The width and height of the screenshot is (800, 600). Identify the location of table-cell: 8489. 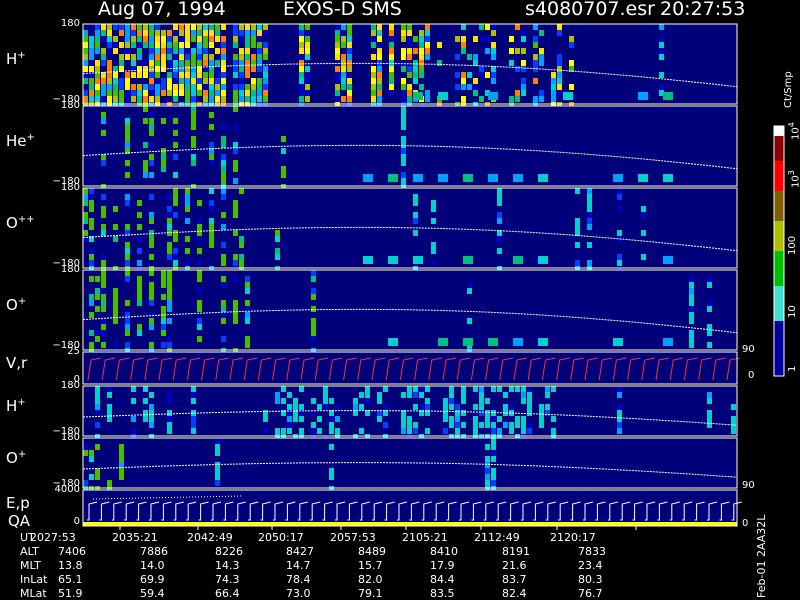
(372, 551).